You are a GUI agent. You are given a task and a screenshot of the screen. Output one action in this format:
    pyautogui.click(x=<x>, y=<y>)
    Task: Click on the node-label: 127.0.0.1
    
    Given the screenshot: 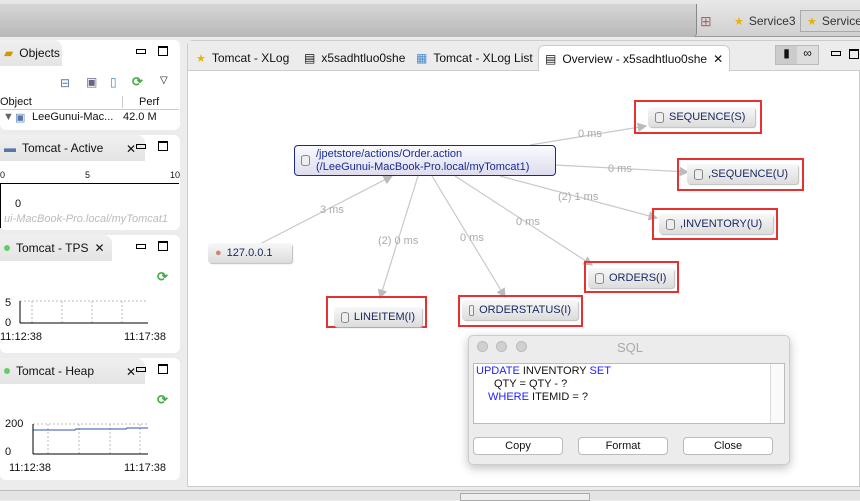 What is the action you would take?
    pyautogui.click(x=249, y=253)
    